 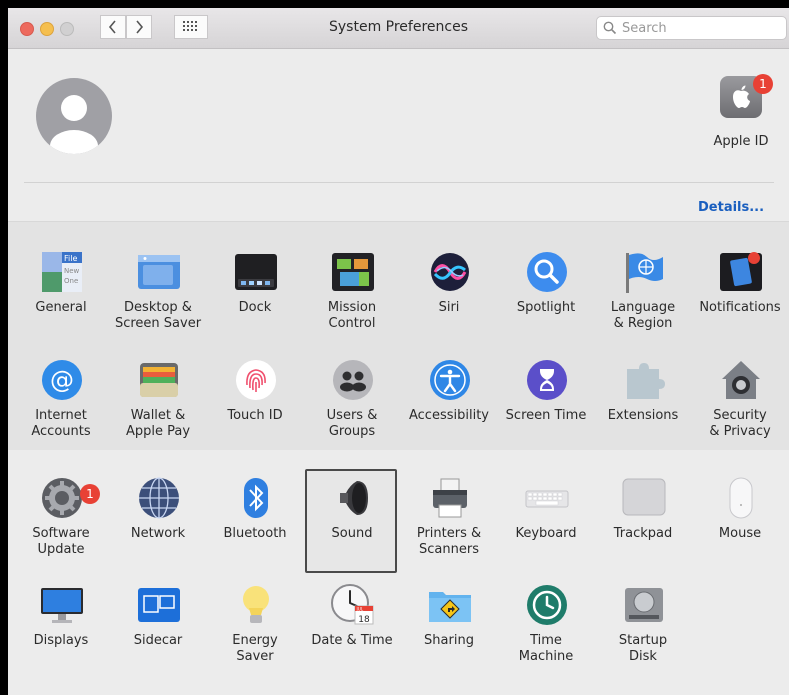 I want to click on svg-text: JUL, so click(x=360, y=609).